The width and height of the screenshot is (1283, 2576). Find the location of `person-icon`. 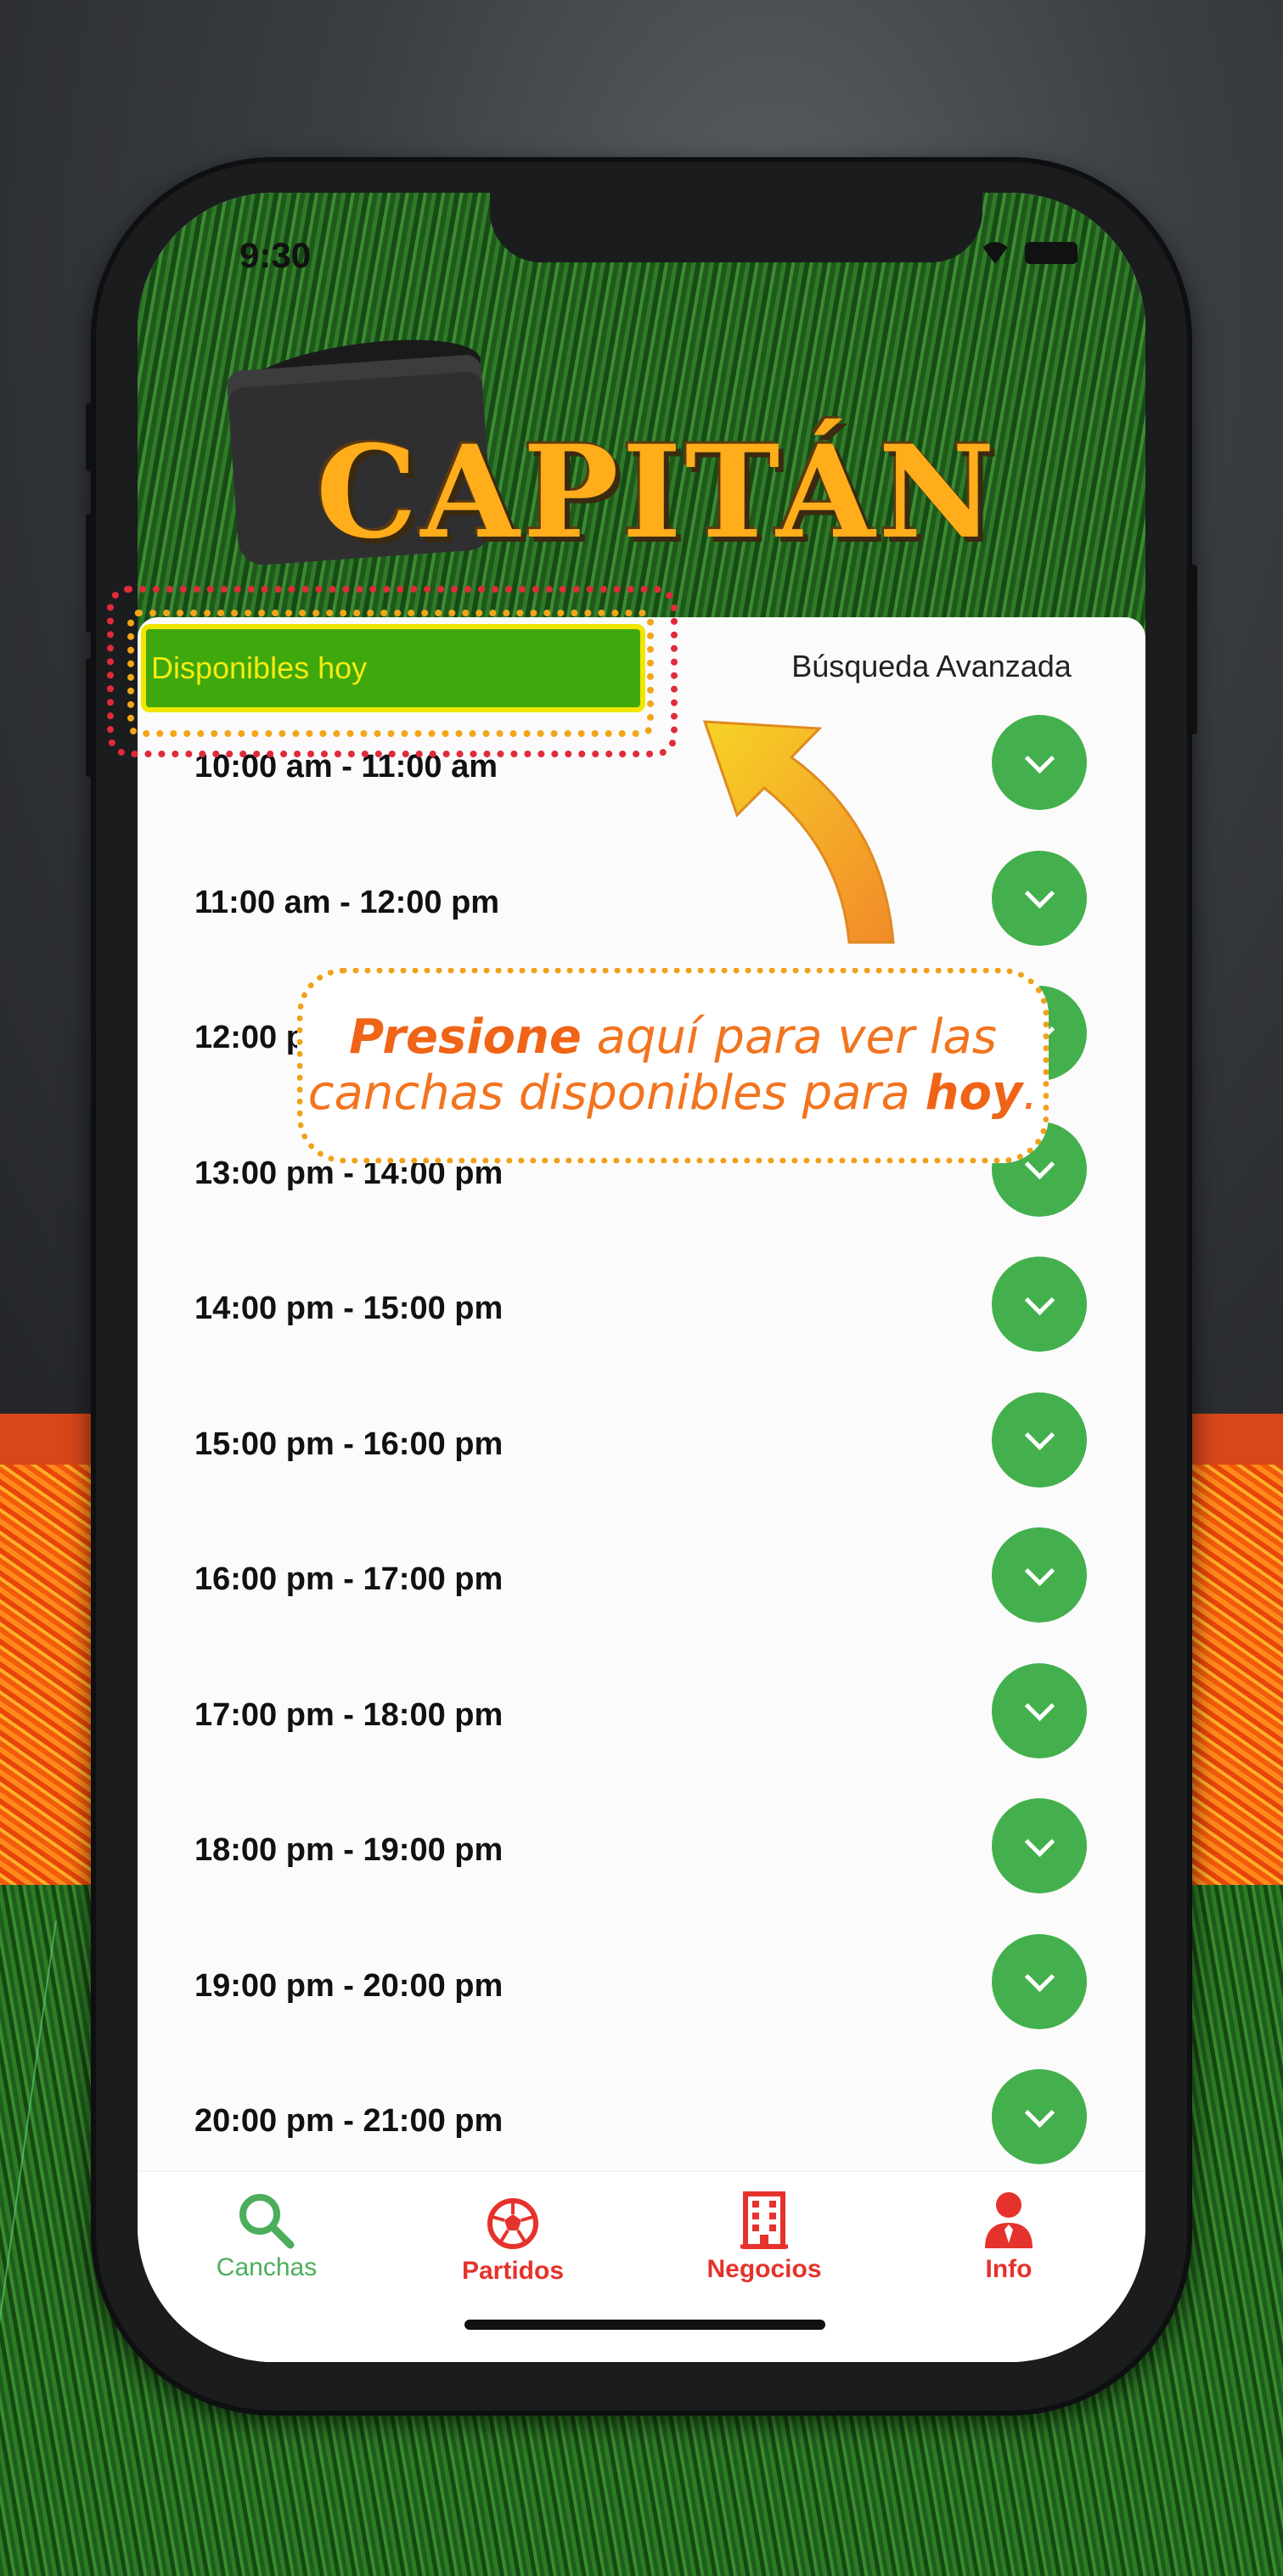

person-icon is located at coordinates (1009, 2220).